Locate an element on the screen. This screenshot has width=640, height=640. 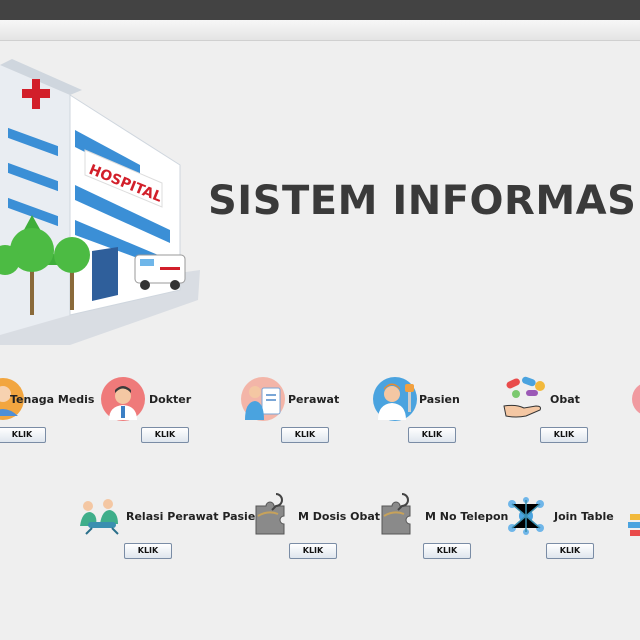
window-titlebar is located at coordinates (320, 10).